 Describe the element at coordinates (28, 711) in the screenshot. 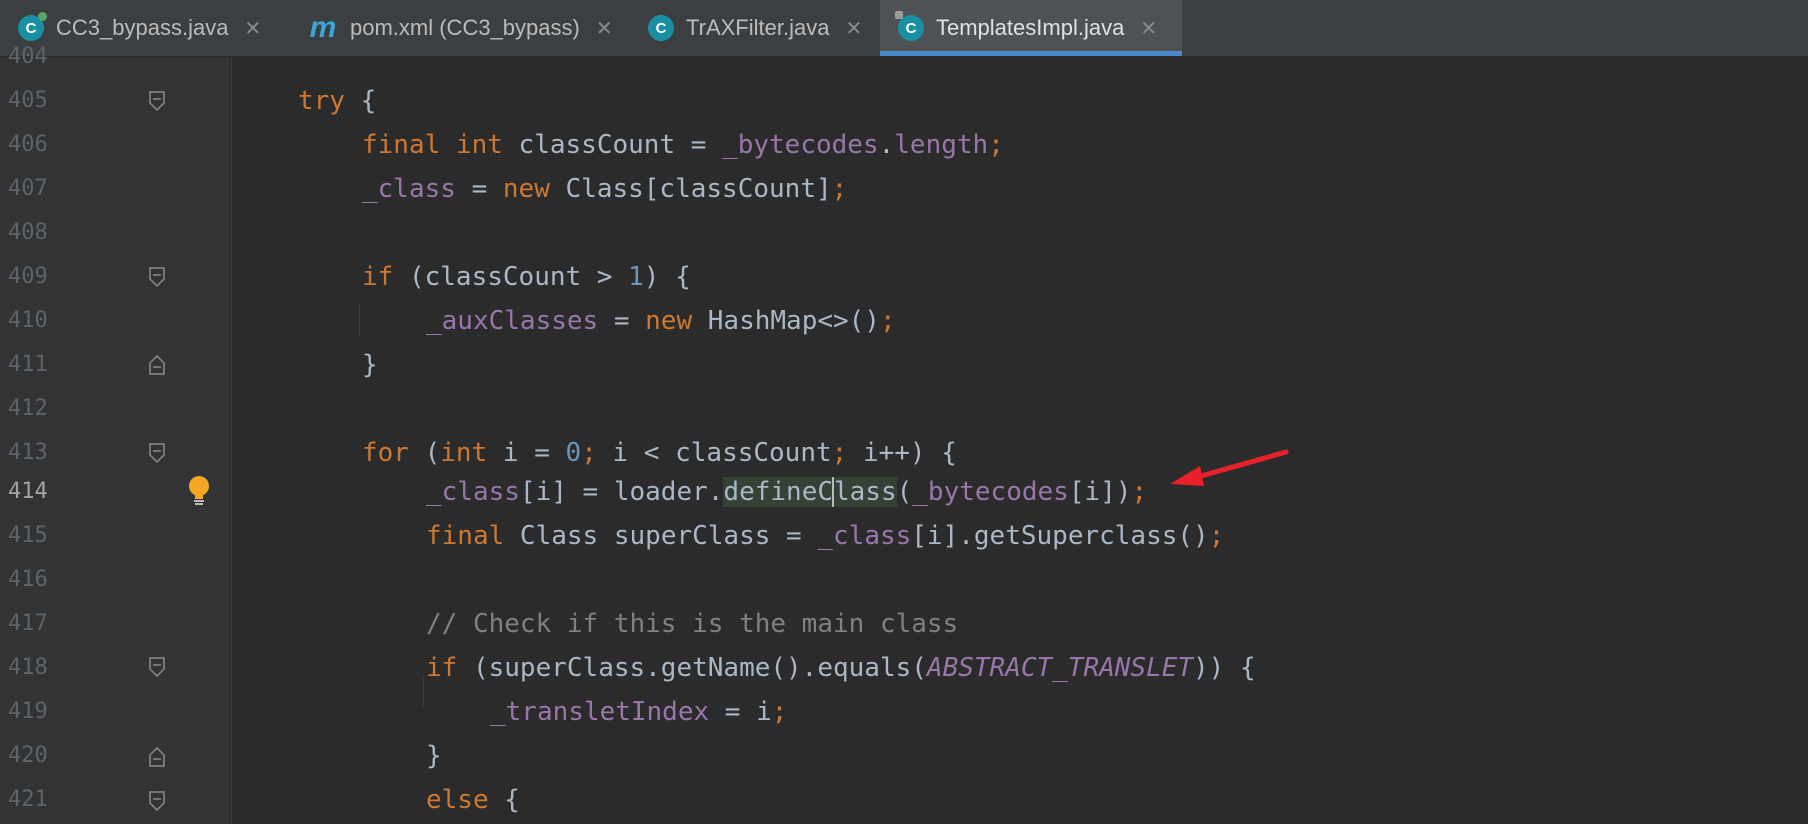

I see `line-number: 419` at that location.